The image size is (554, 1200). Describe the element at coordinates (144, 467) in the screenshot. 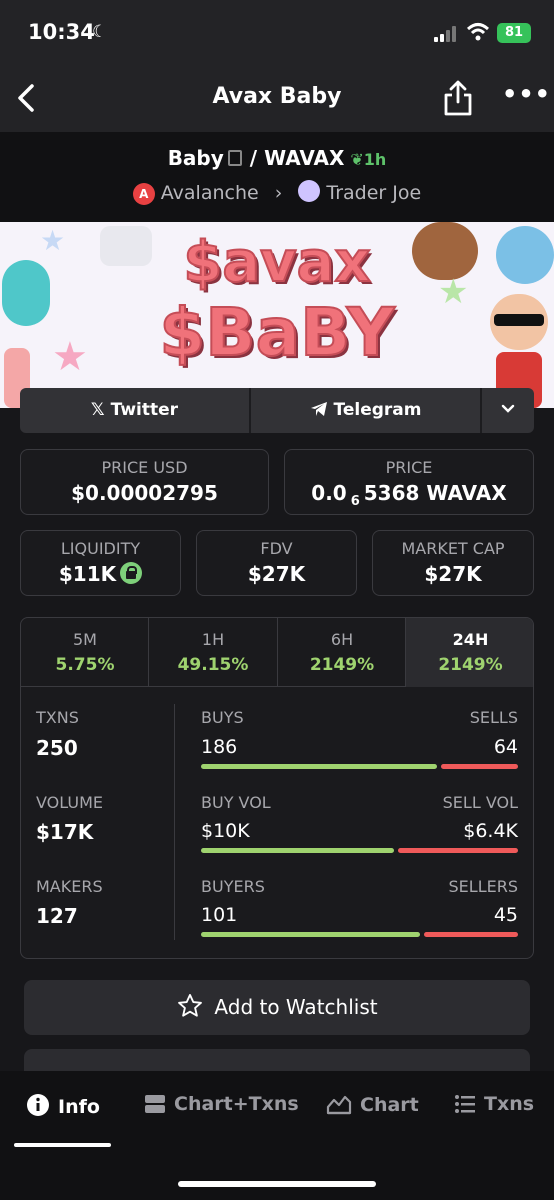

I see `price-usd-label: PRICE USD` at that location.